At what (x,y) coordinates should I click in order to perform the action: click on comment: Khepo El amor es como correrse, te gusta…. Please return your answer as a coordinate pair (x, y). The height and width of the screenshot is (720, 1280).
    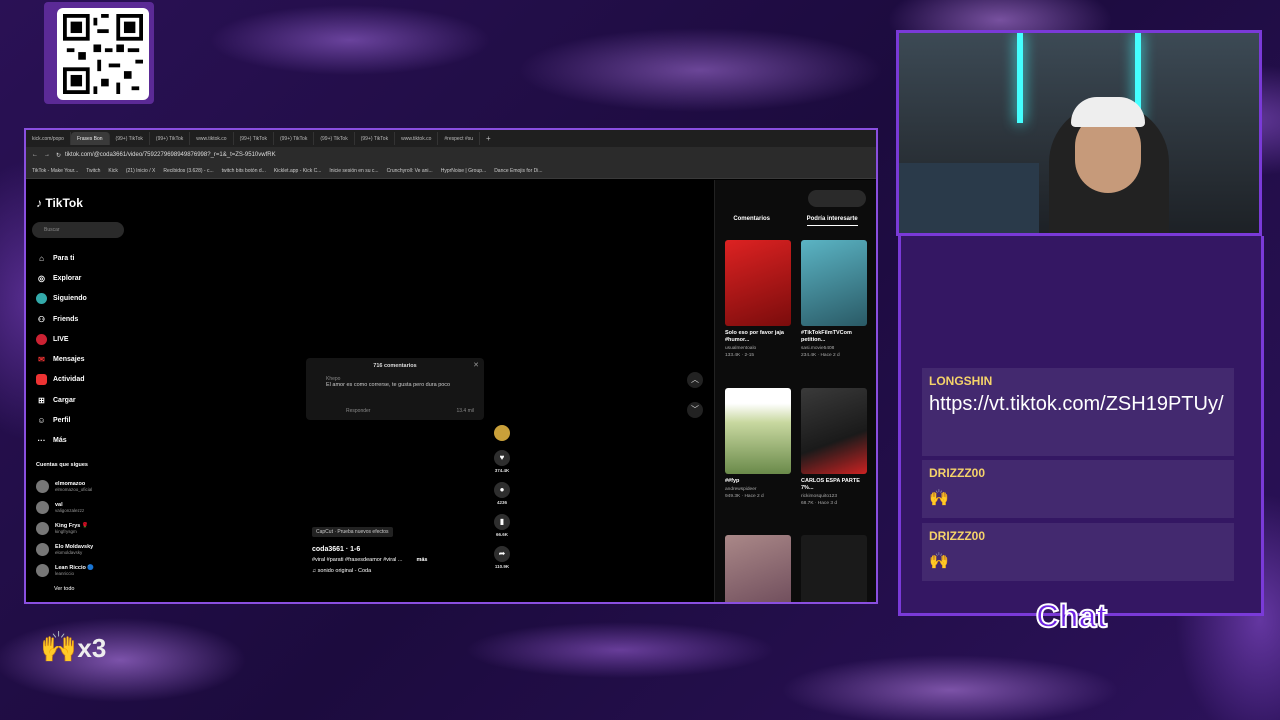
    Looking at the image, I should click on (398, 382).